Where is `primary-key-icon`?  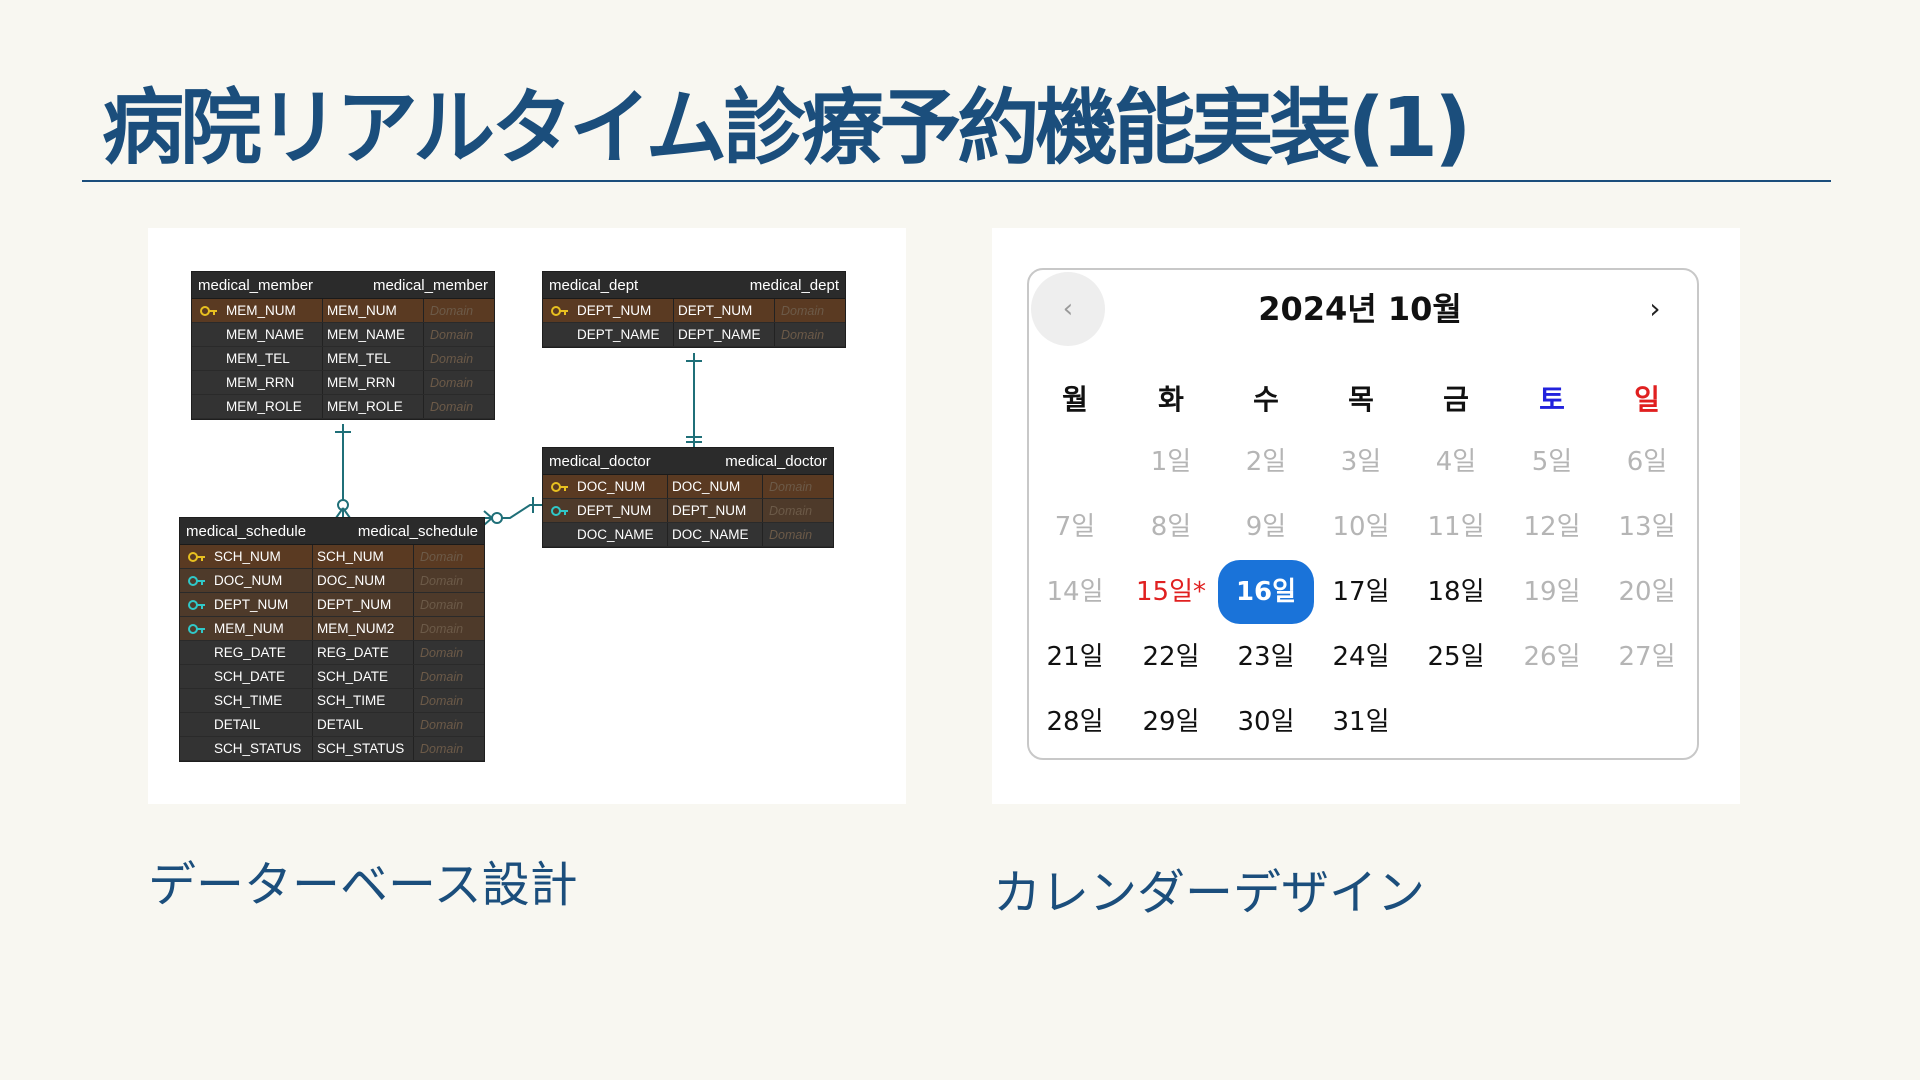 primary-key-icon is located at coordinates (197, 557).